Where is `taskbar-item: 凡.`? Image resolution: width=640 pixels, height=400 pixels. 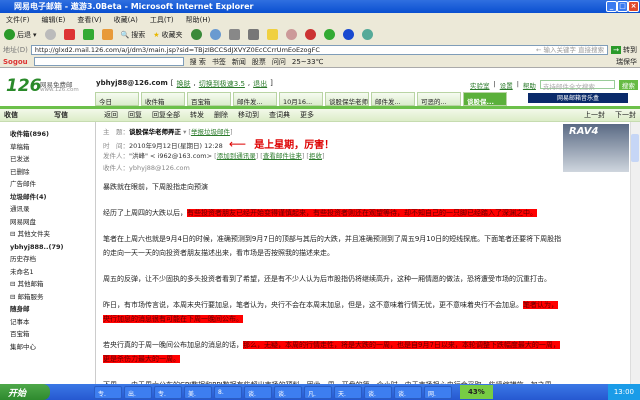
taskbar-item: 凡. is located at coordinates (318, 392).